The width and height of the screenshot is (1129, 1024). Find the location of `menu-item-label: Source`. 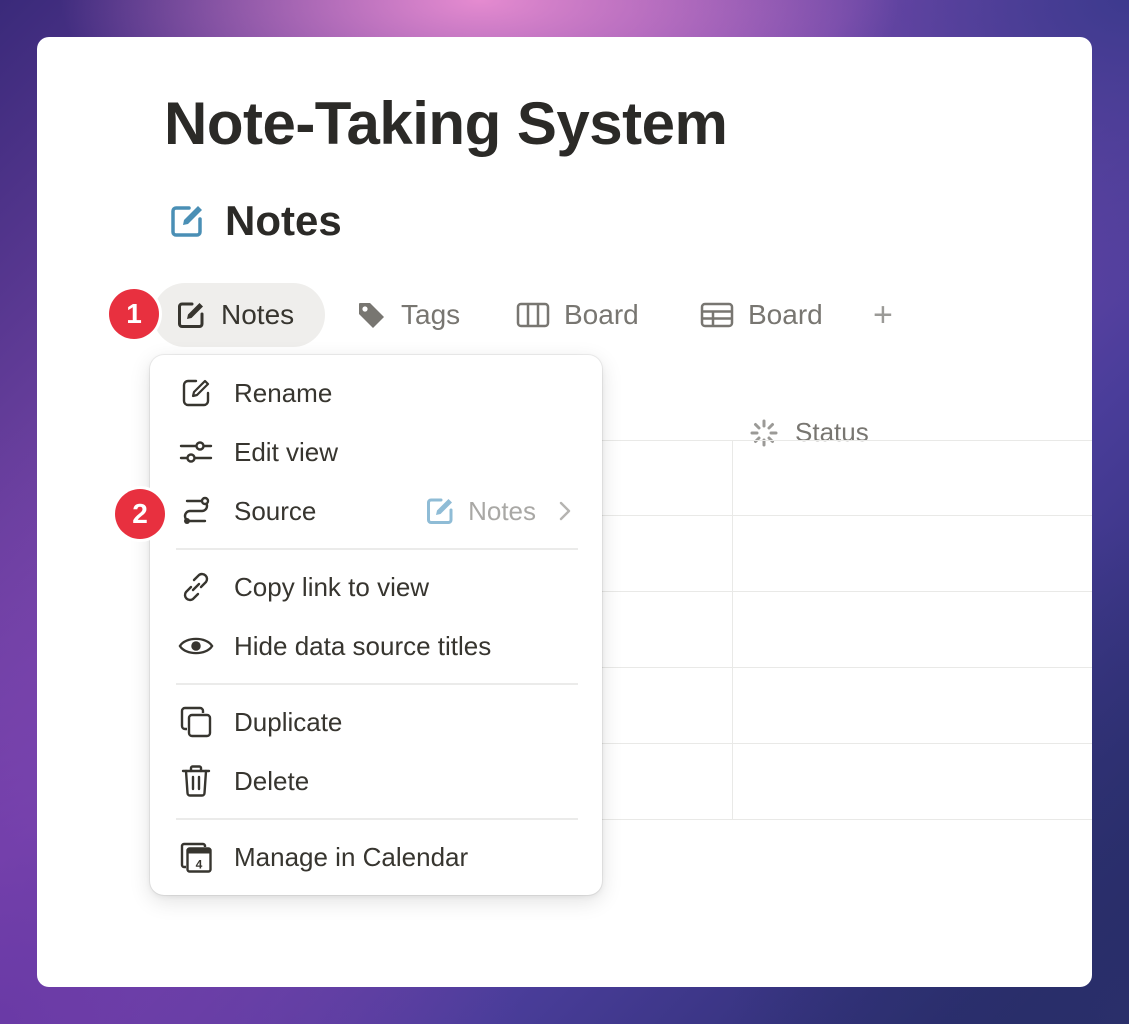

menu-item-label: Source is located at coordinates (275, 510).